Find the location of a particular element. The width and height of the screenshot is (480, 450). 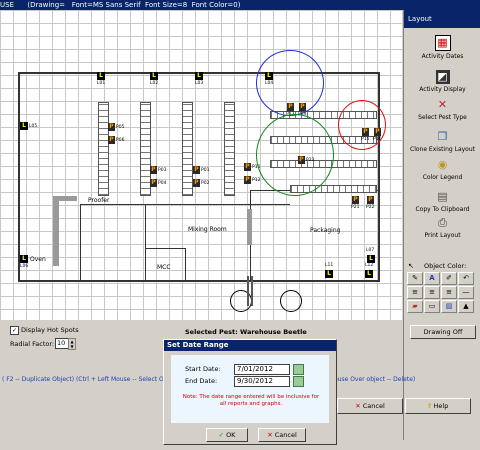

ok-label: OK is located at coordinates (231, 435).